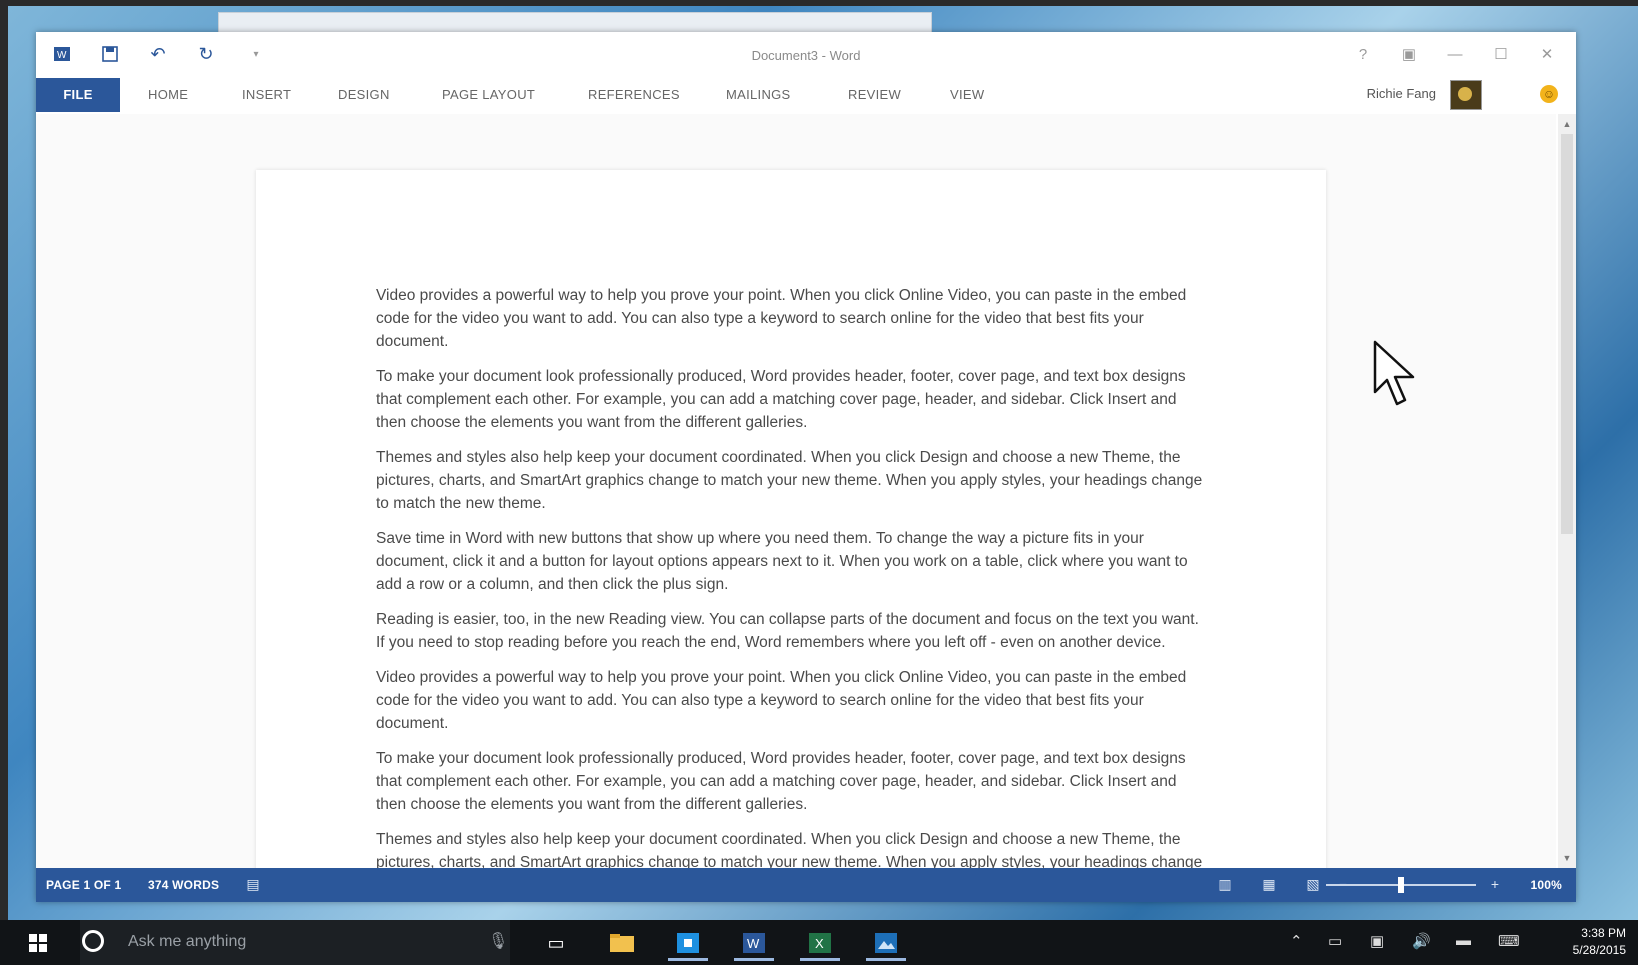  What do you see at coordinates (1421, 941) in the screenshot?
I see `volume-icon: 🔊` at bounding box center [1421, 941].